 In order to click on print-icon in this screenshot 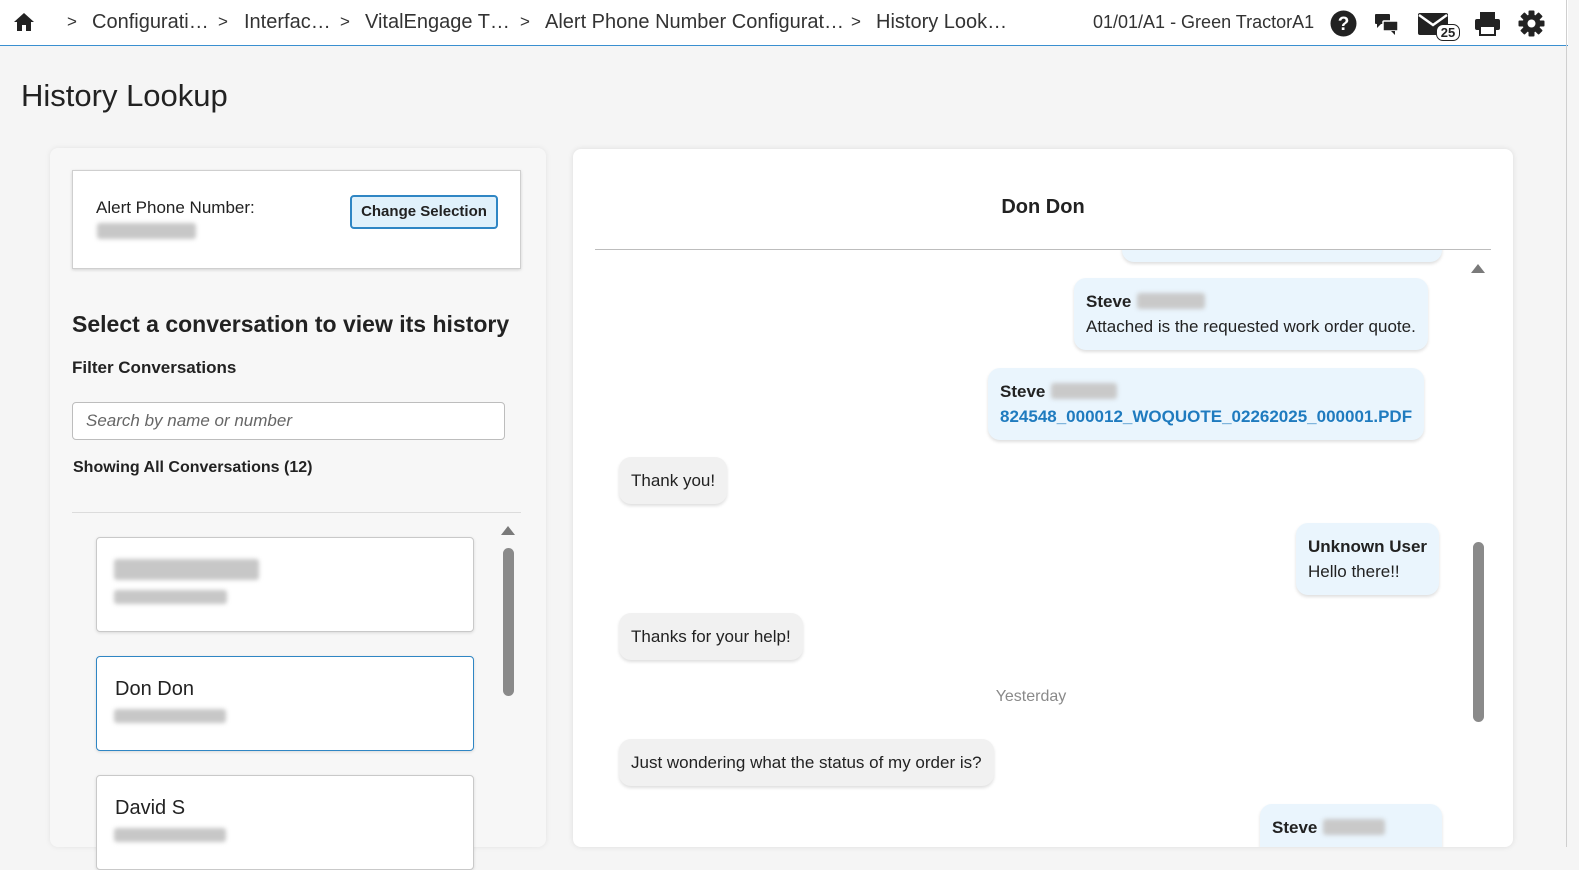, I will do `click(1487, 23)`.